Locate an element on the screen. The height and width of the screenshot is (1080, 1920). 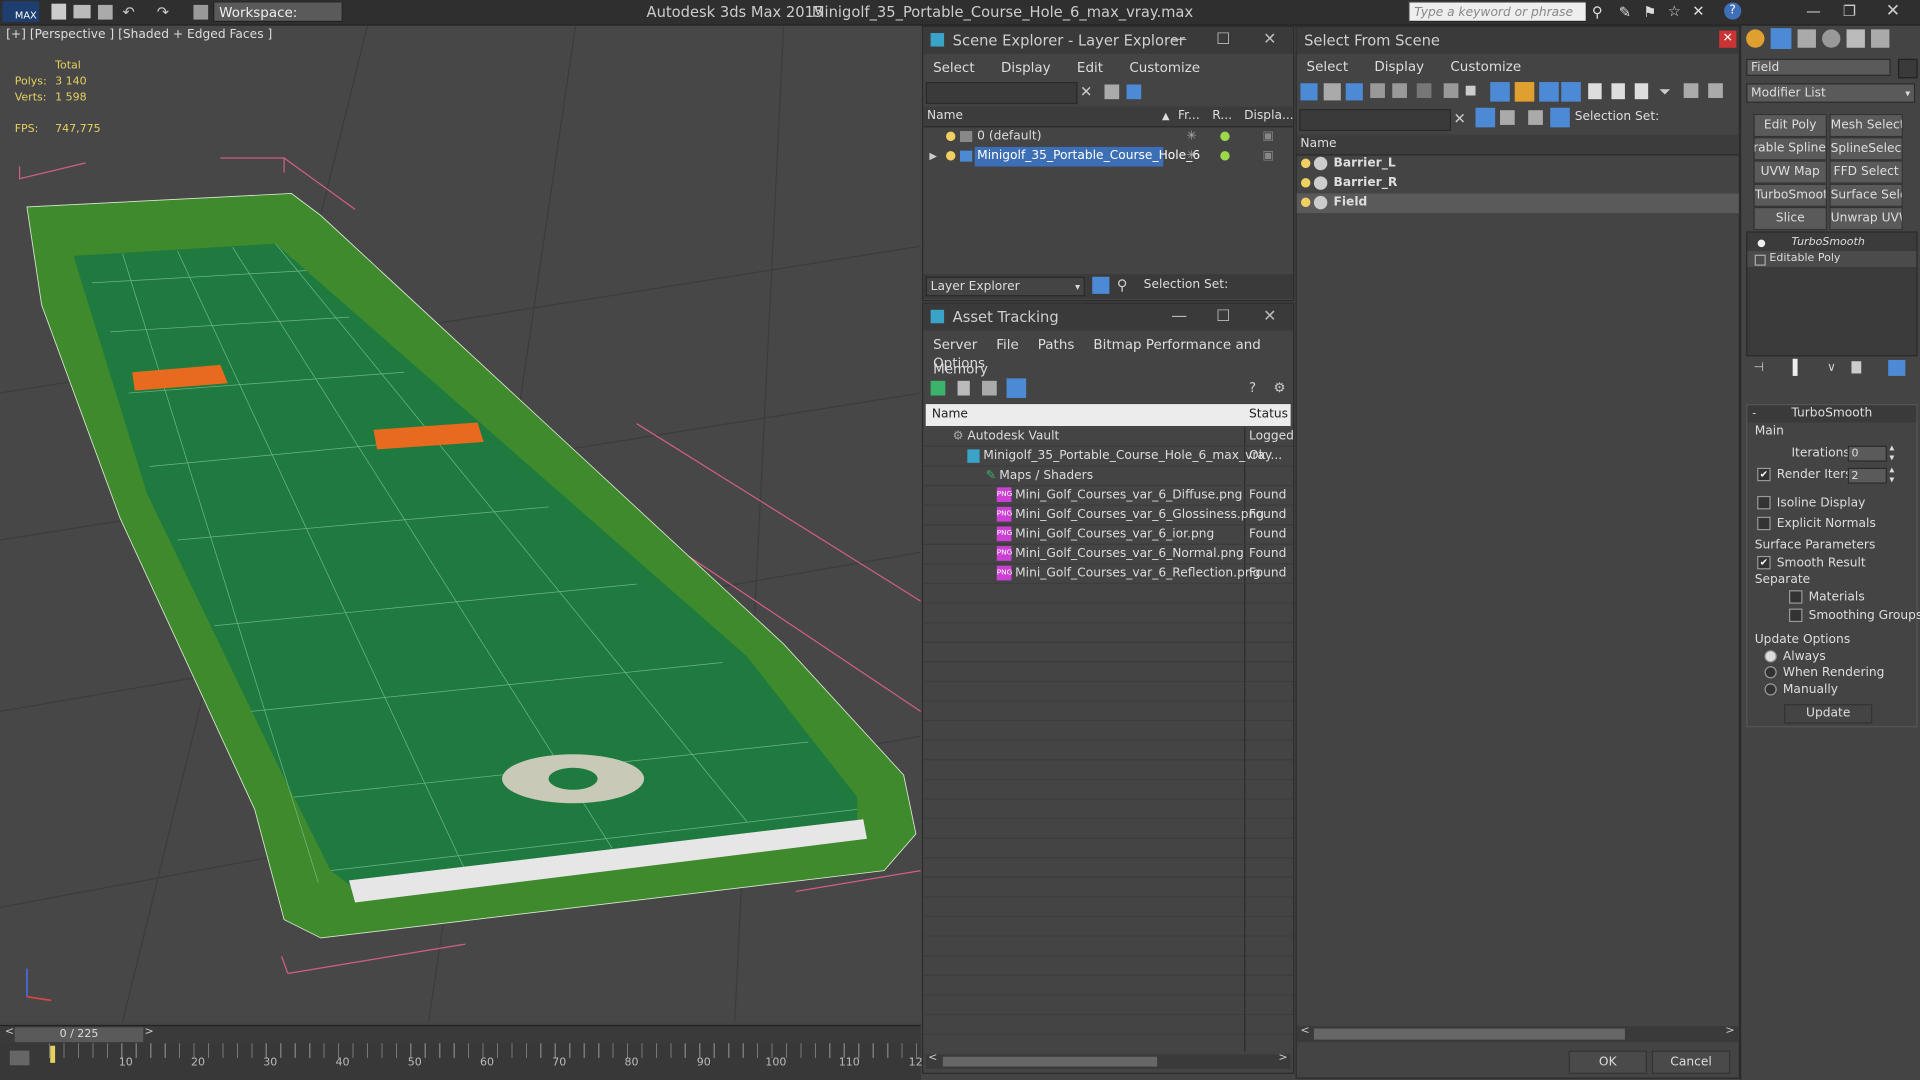
menu-options: Options is located at coordinates (959, 363).